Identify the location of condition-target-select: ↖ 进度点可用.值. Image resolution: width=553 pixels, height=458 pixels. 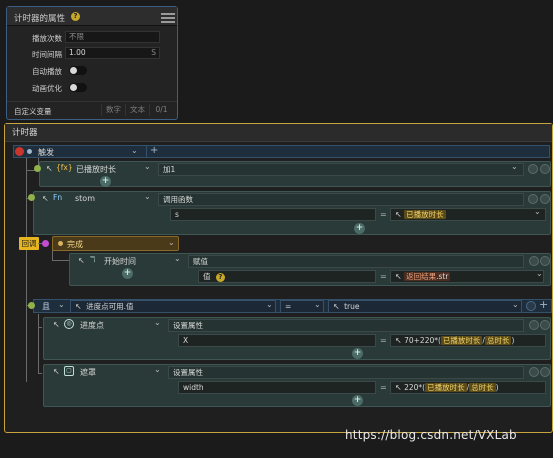
(173, 306).